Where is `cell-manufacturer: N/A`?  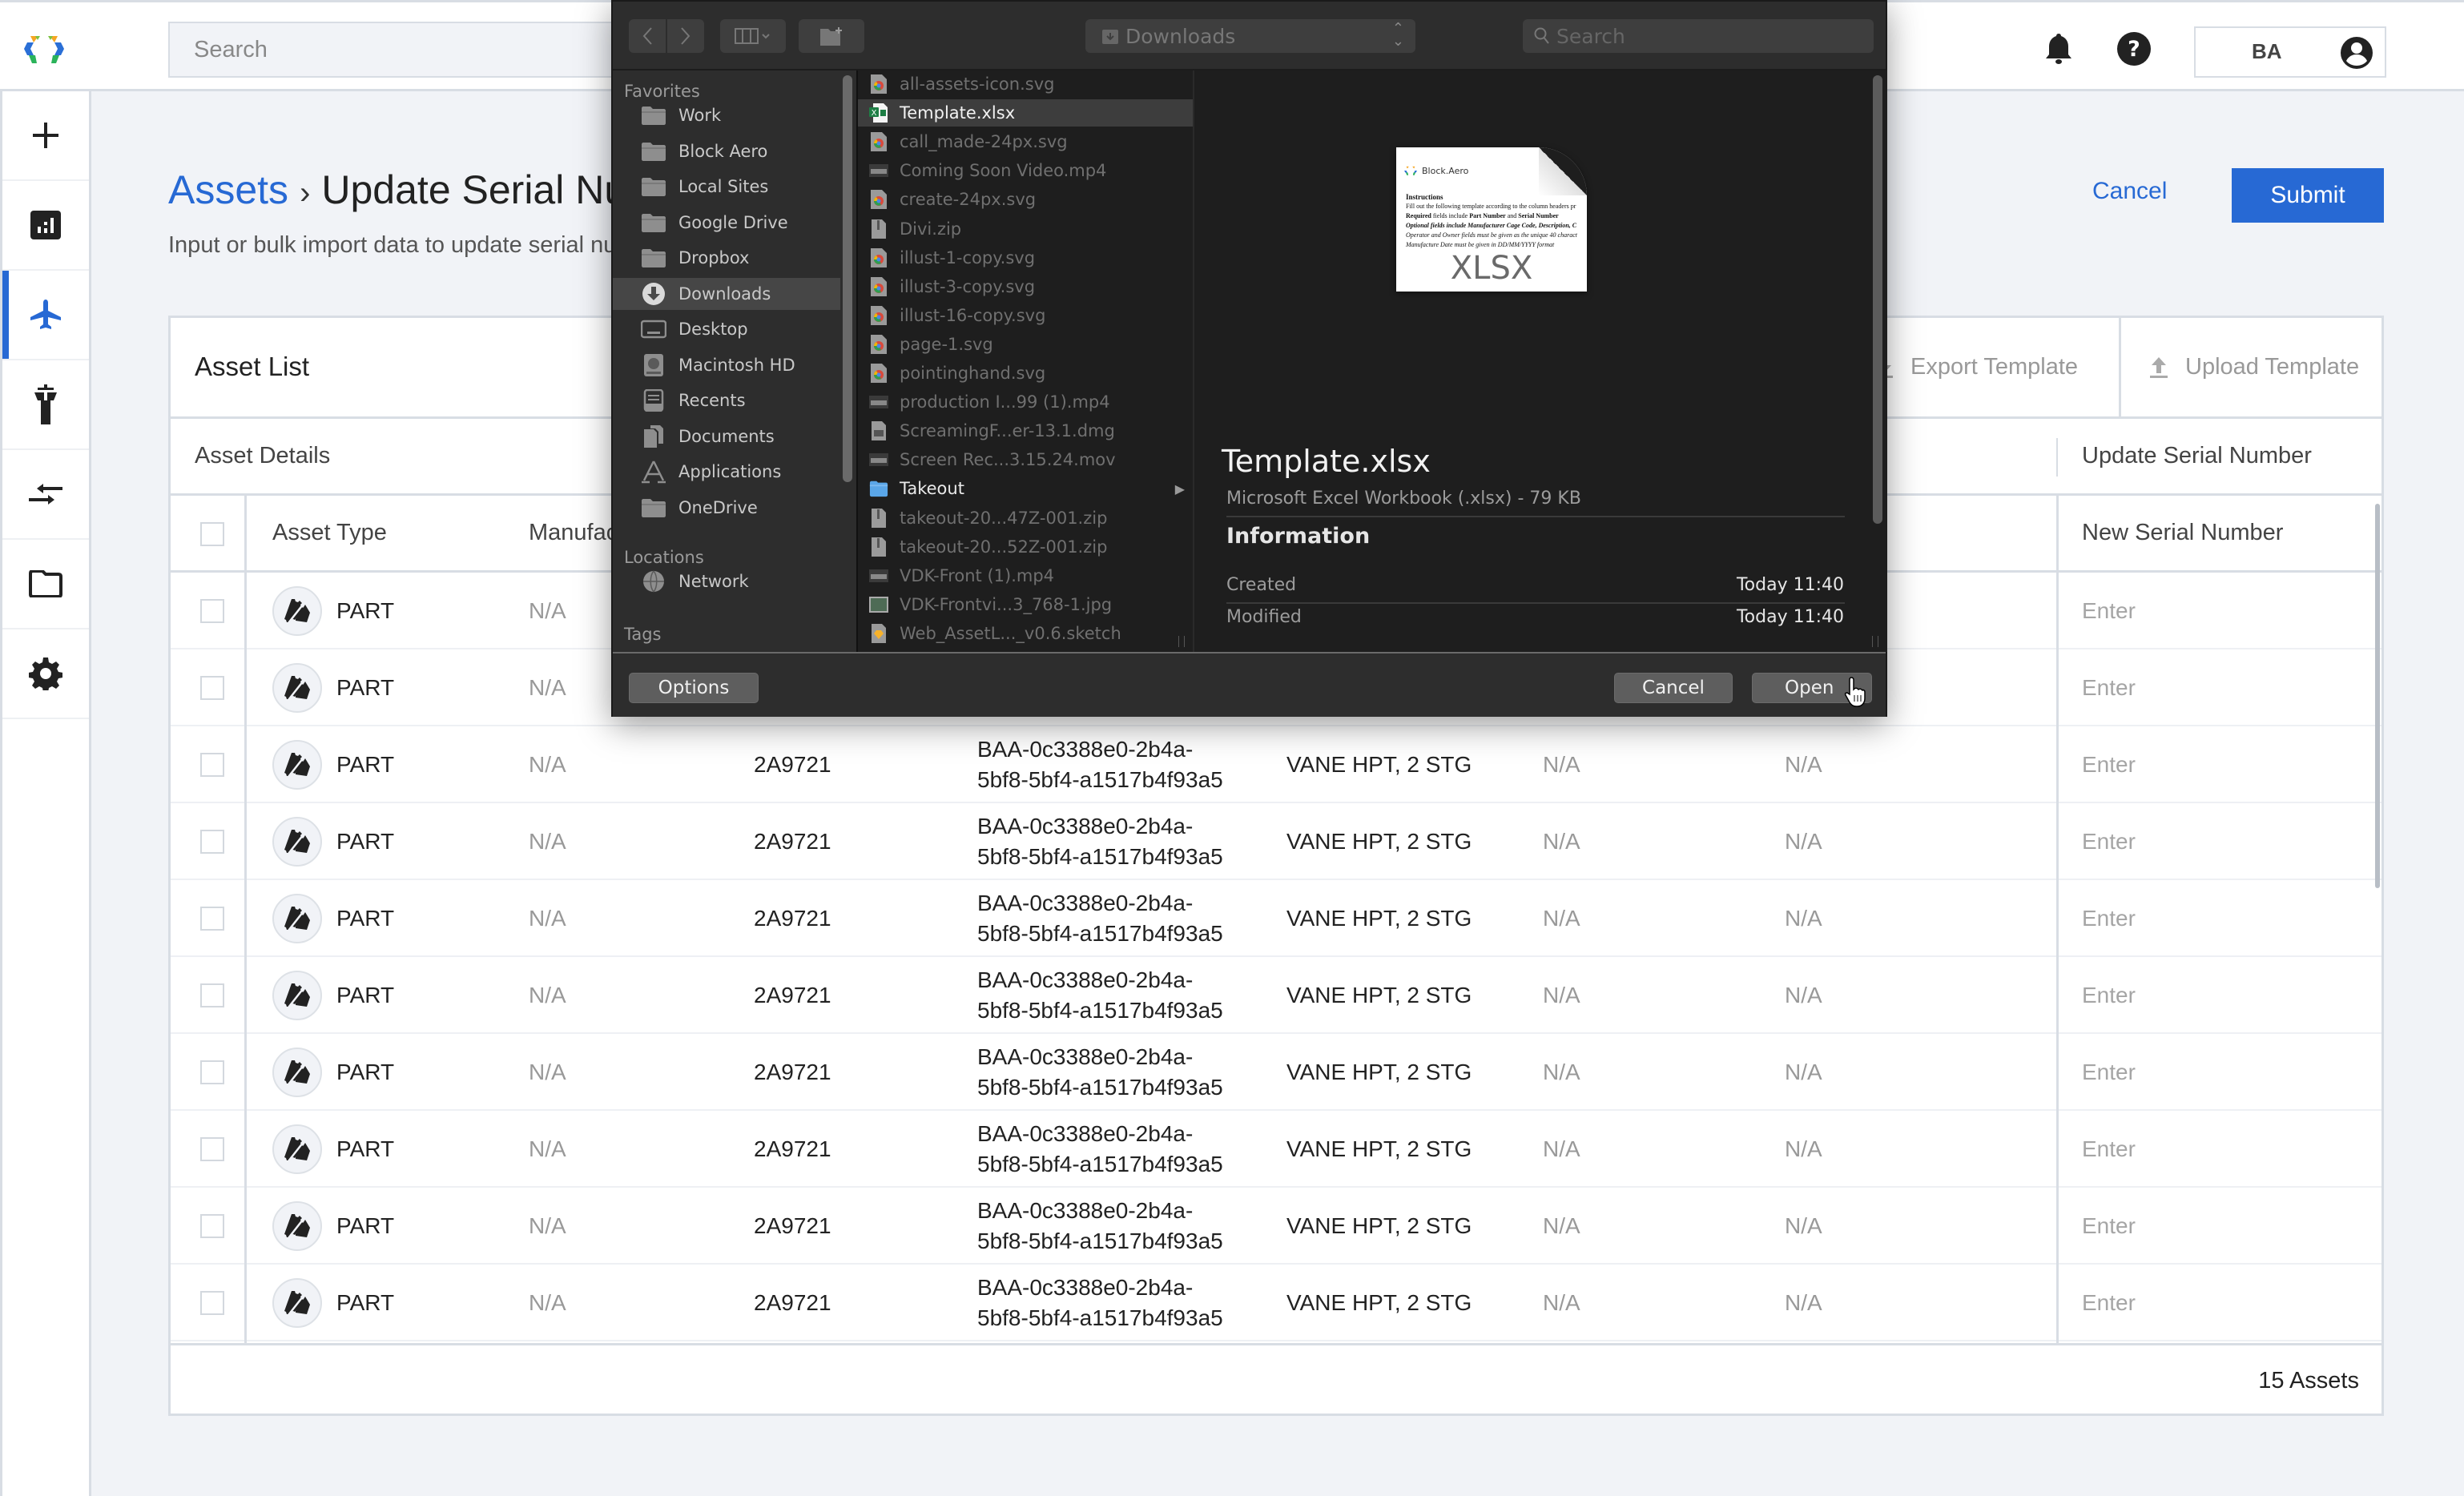 cell-manufacturer: N/A is located at coordinates (547, 1303).